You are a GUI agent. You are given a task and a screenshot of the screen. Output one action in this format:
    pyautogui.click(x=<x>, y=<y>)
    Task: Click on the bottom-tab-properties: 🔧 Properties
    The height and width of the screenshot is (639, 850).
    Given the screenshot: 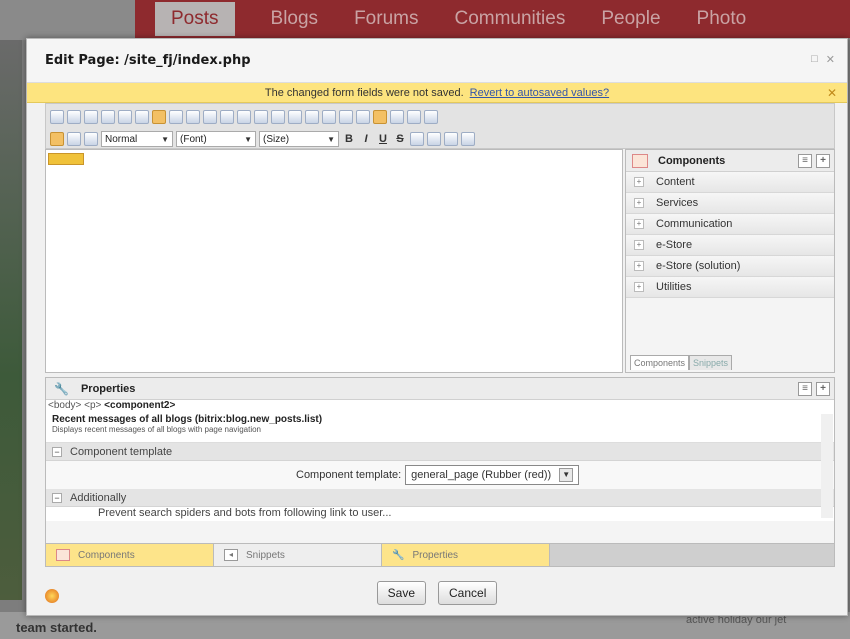 What is the action you would take?
    pyautogui.click(x=466, y=555)
    